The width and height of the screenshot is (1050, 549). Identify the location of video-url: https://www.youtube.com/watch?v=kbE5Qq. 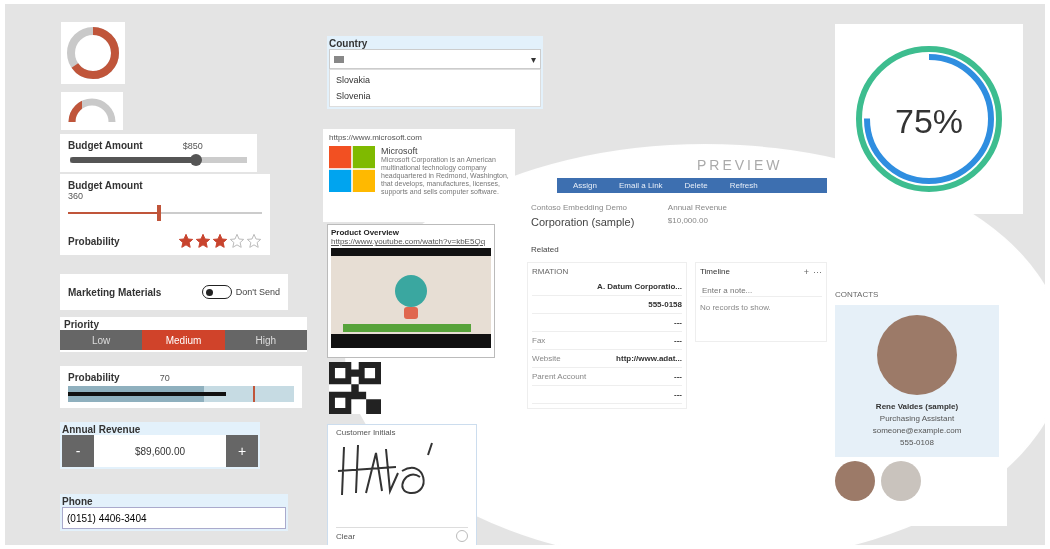
(411, 241).